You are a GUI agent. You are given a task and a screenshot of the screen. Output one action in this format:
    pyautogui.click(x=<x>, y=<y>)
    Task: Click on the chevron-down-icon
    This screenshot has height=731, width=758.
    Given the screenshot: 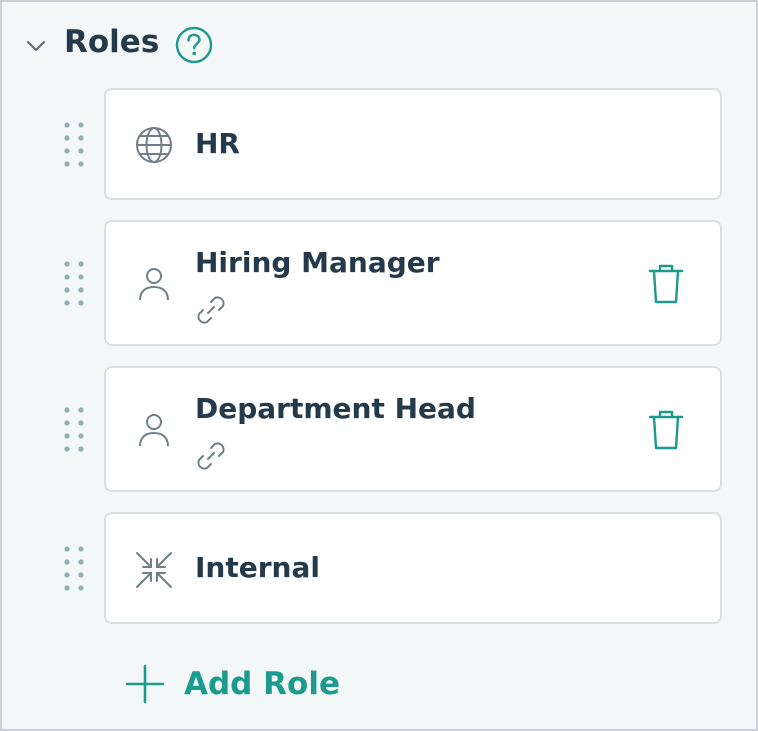 What is the action you would take?
    pyautogui.click(x=36, y=46)
    